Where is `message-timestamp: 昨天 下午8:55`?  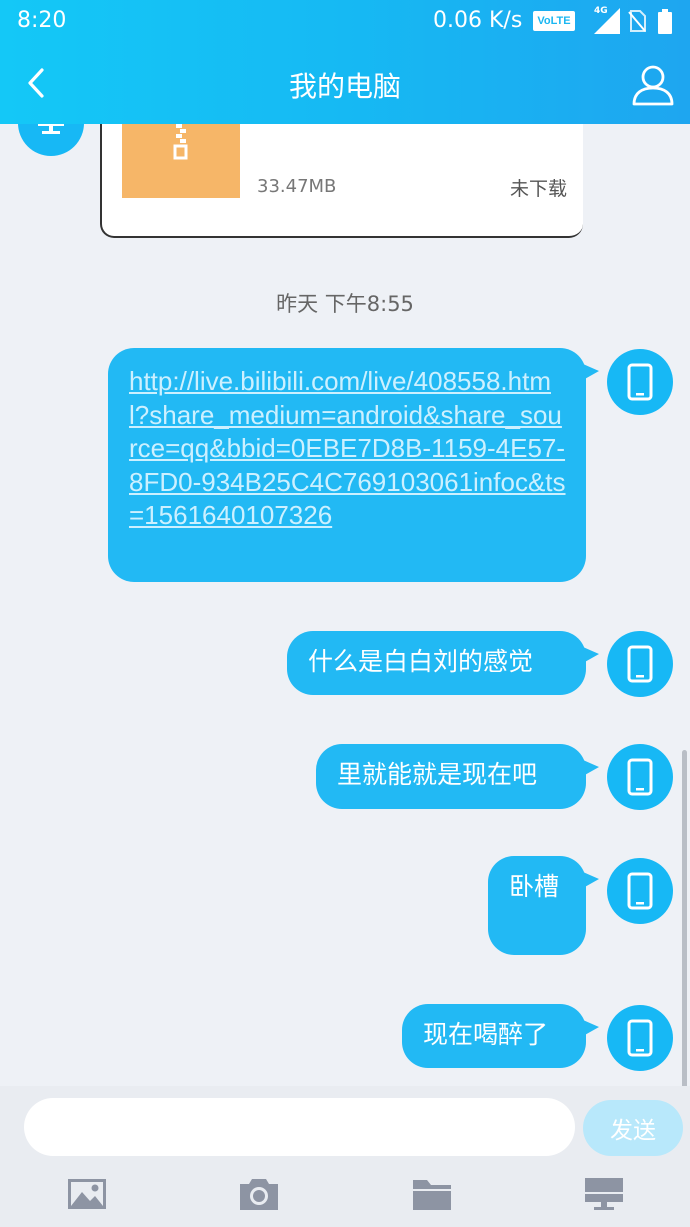 message-timestamp: 昨天 下午8:55 is located at coordinates (345, 304).